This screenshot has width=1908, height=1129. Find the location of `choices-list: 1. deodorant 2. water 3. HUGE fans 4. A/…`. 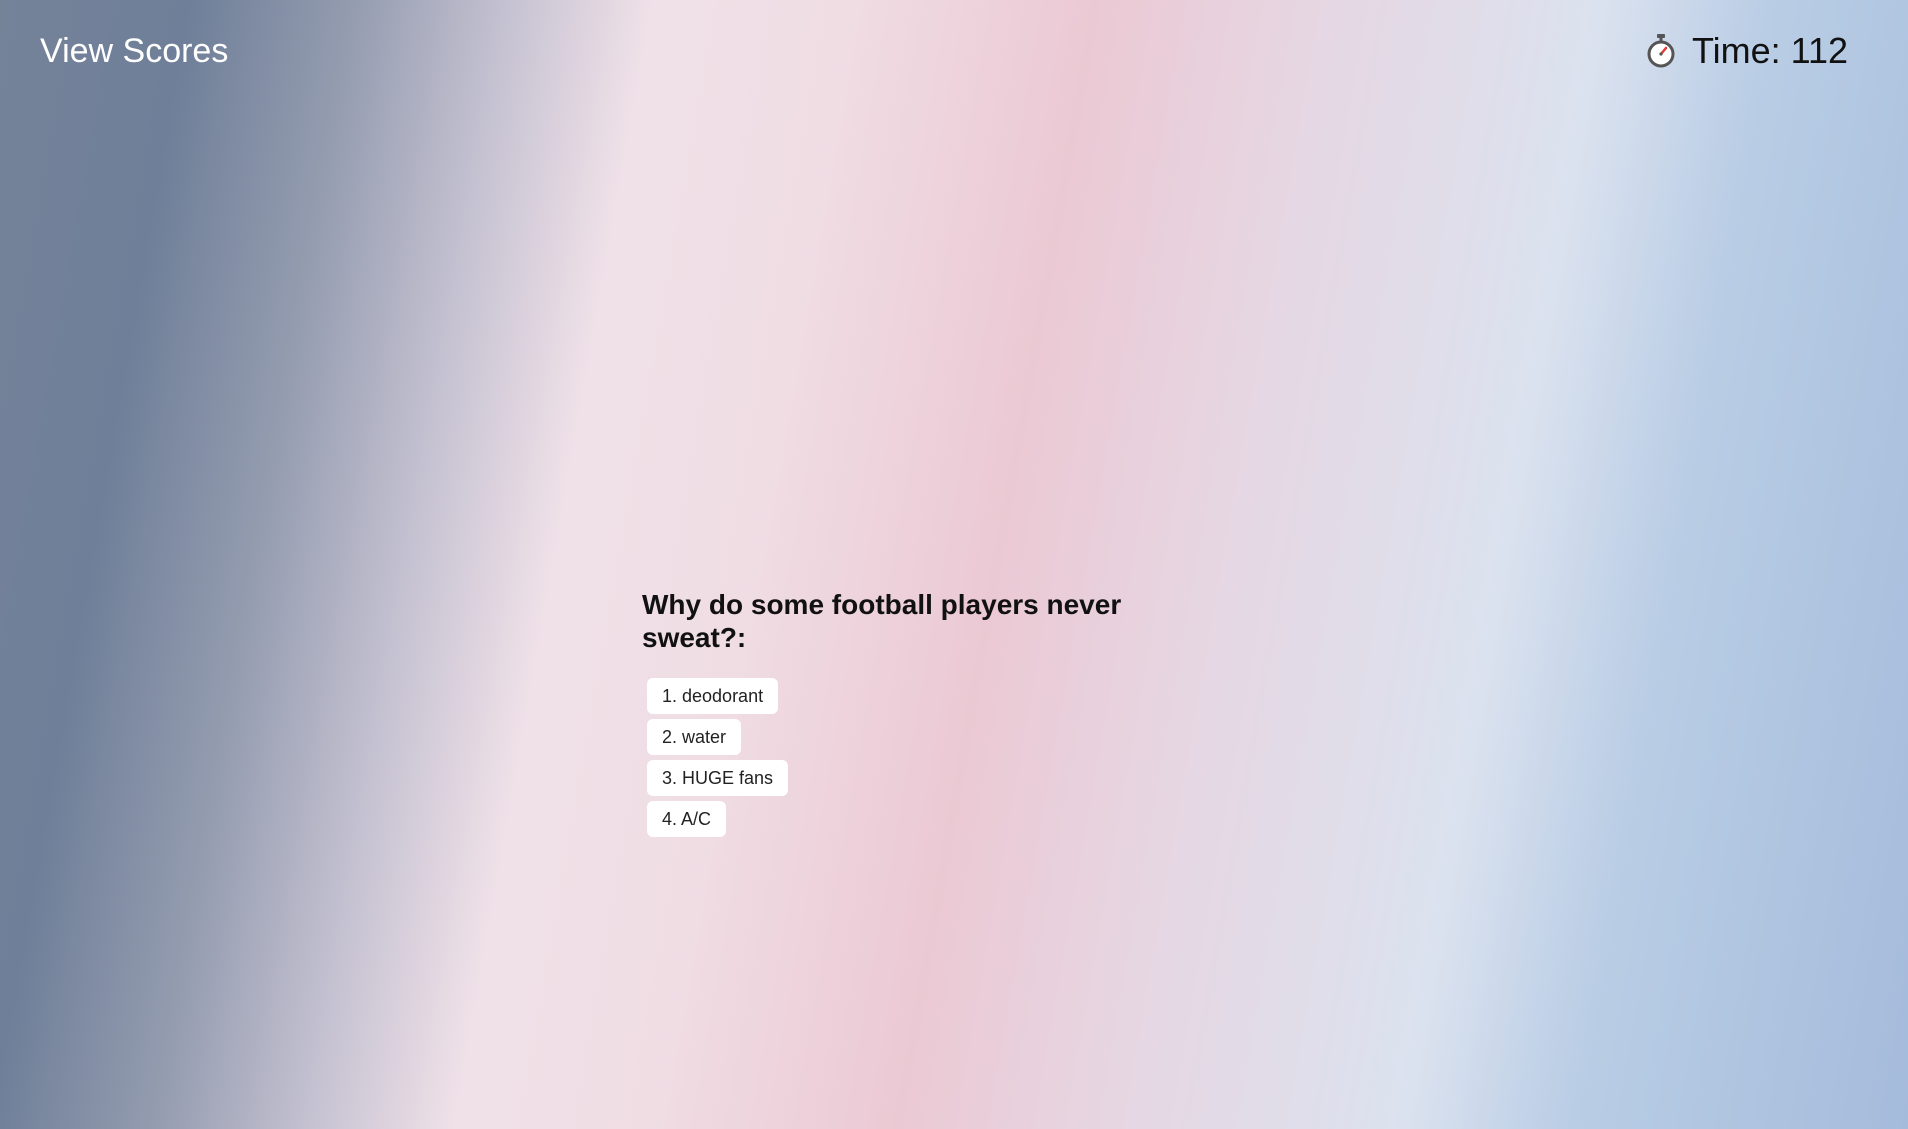

choices-list: 1. deodorant 2. water 3. HUGE fans 4. A/… is located at coordinates (922, 757).